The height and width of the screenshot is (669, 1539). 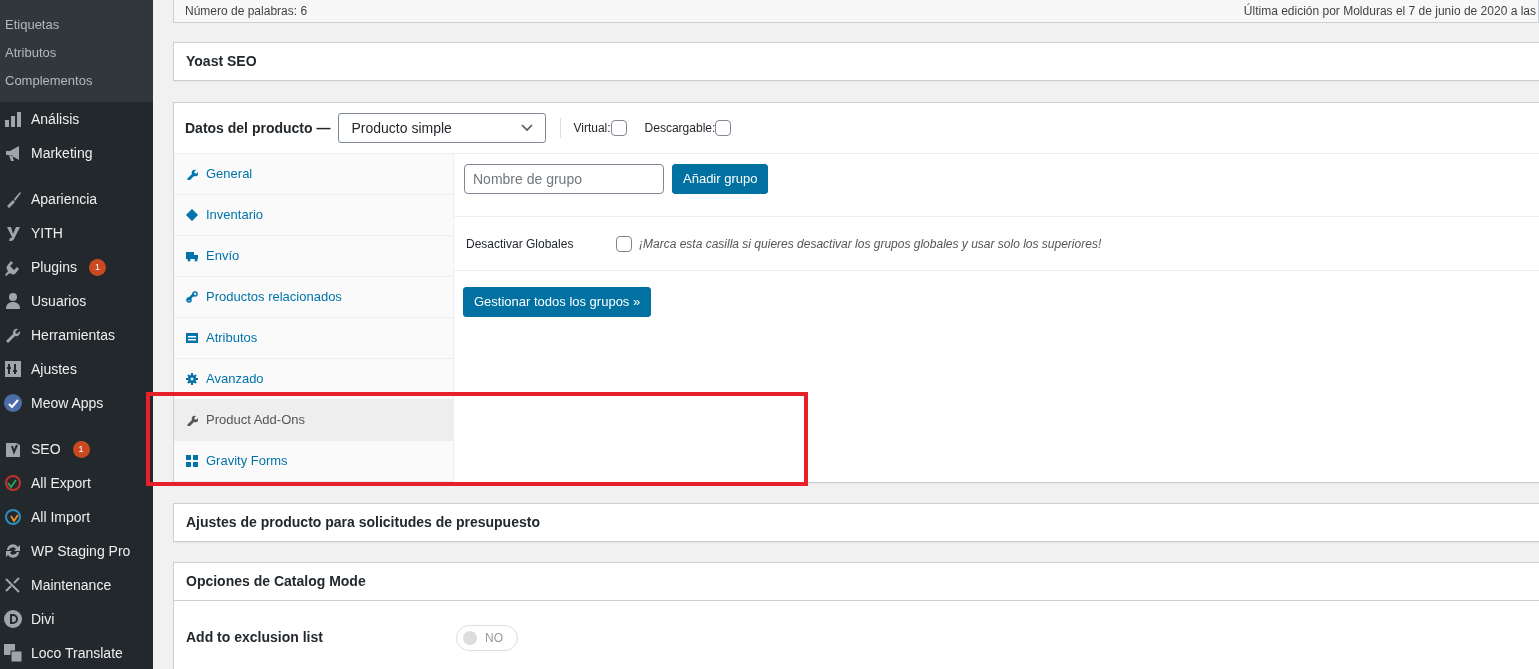 What do you see at coordinates (192, 215) in the screenshot?
I see `tag-icon` at bounding box center [192, 215].